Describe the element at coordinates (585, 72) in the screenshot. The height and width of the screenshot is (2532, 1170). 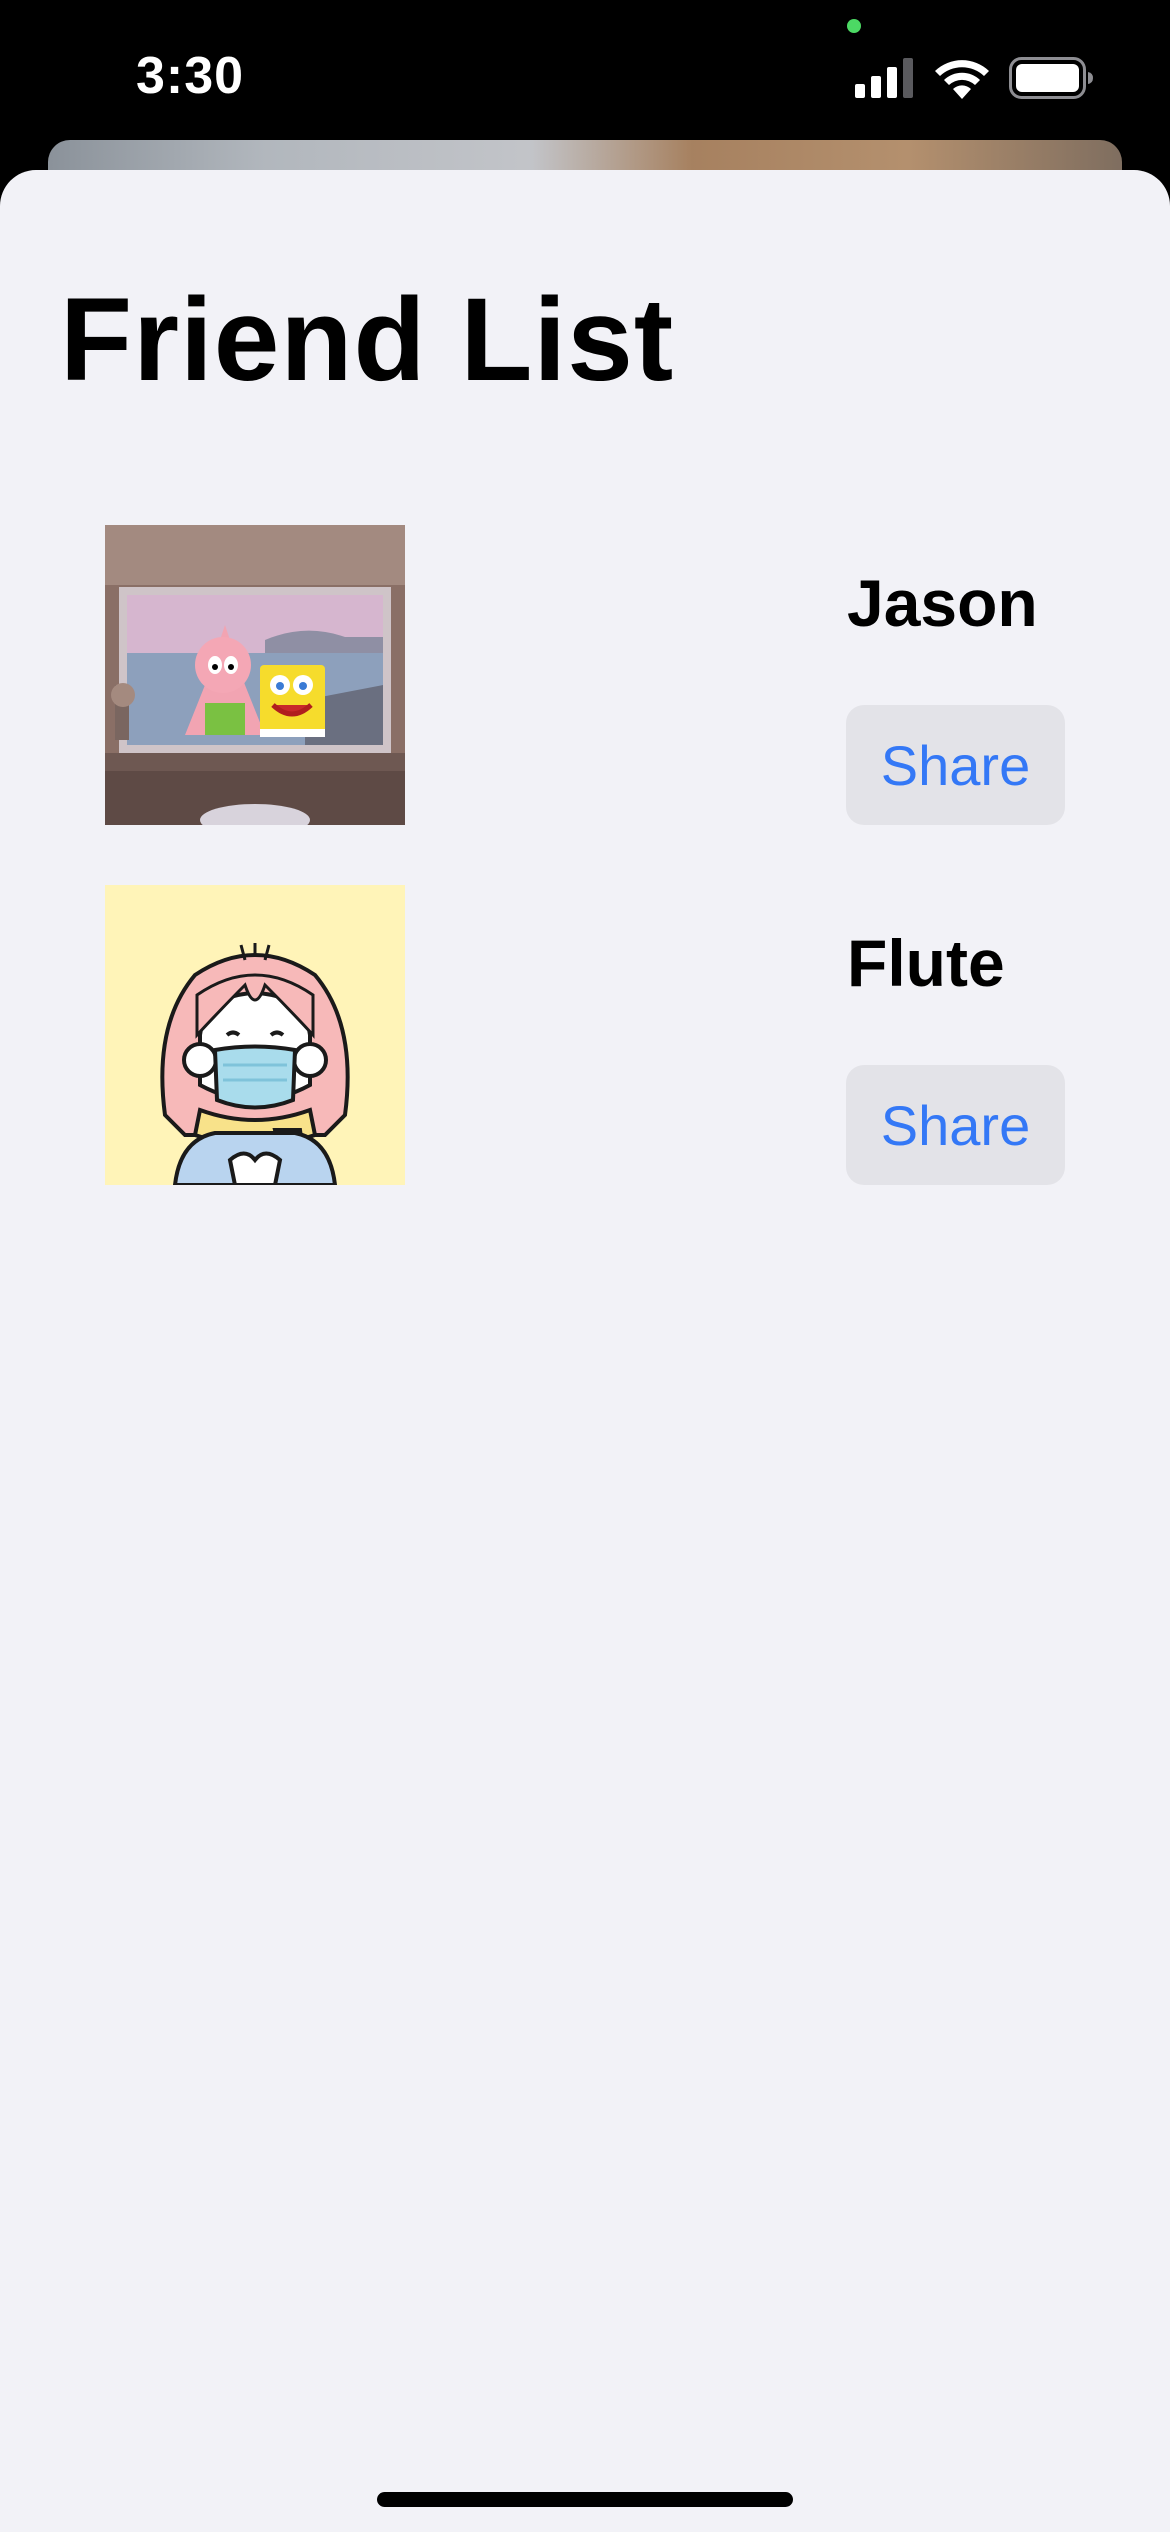
I see `status-bar: 3:30` at that location.